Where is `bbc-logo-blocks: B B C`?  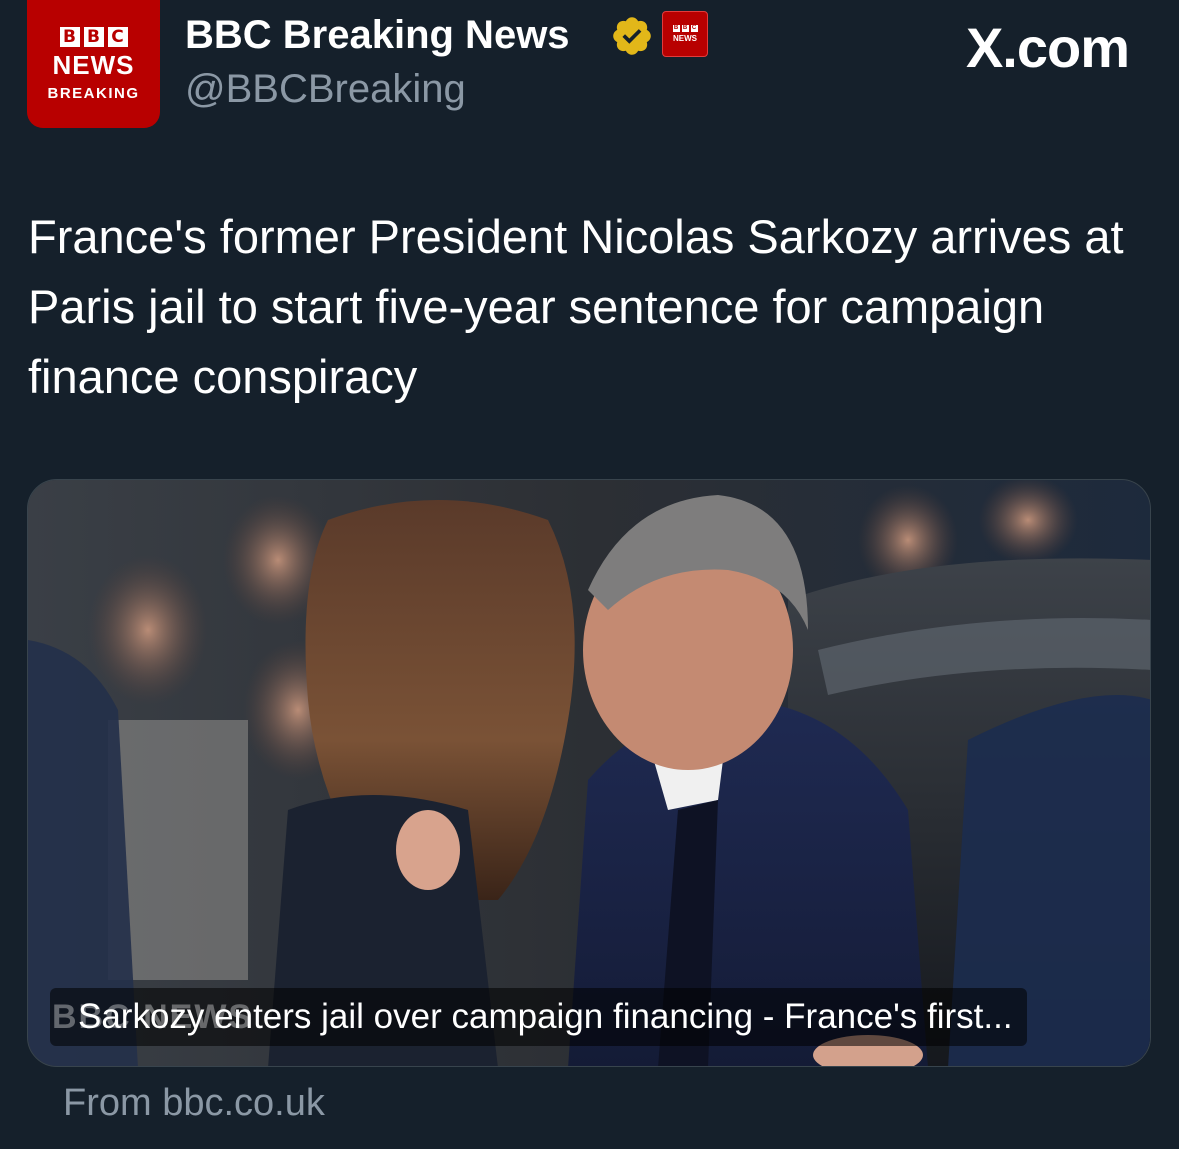
bbc-logo-blocks: B B C is located at coordinates (93, 36).